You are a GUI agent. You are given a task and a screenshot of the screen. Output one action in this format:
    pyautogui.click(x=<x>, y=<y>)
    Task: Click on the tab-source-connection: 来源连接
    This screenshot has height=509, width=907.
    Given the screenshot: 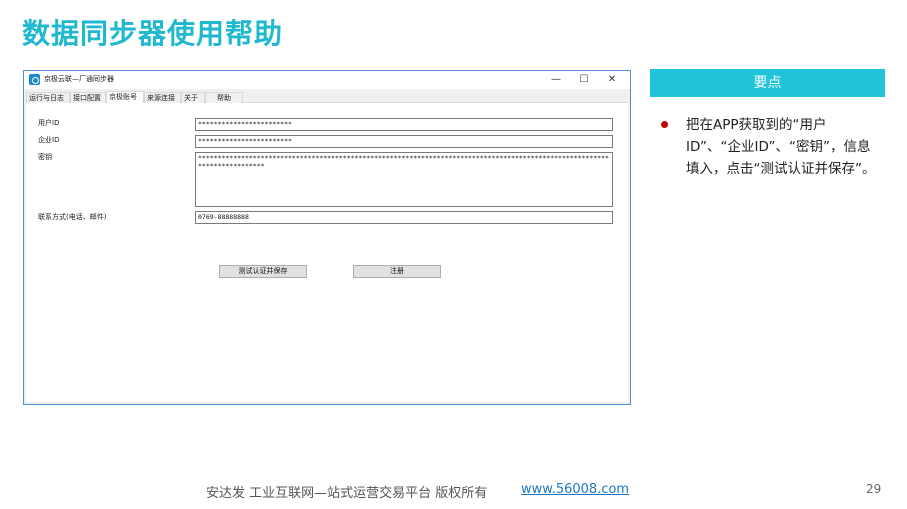 What is the action you would take?
    pyautogui.click(x=162, y=97)
    